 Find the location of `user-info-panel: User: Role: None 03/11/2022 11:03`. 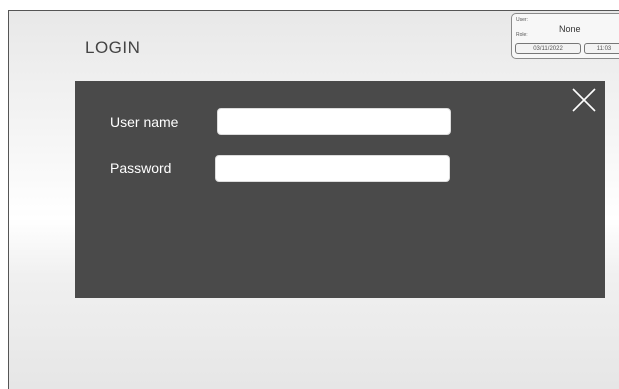

user-info-panel: User: Role: None 03/11/2022 11:03 is located at coordinates (565, 36).